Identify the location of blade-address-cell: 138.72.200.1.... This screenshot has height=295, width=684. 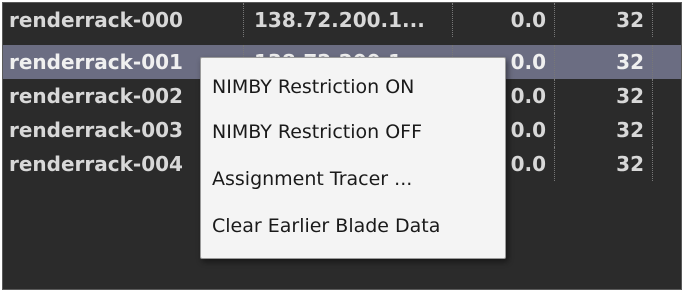
(348, 20).